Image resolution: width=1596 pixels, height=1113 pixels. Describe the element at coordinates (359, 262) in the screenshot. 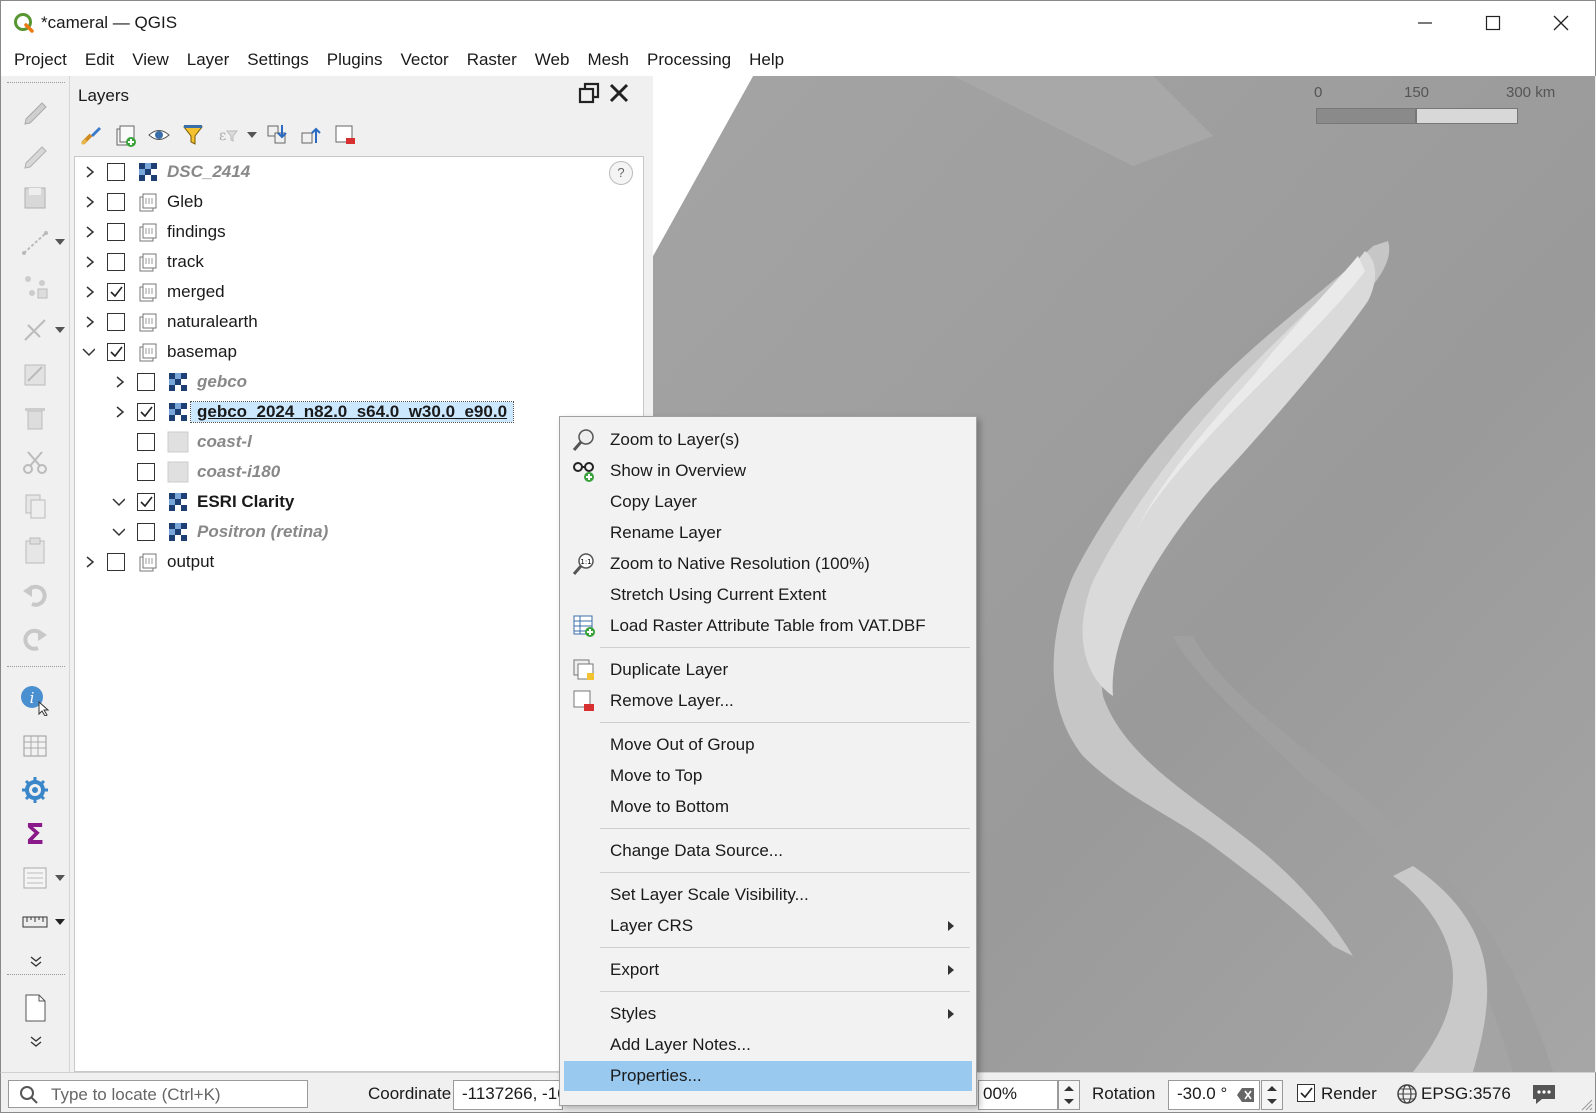

I see `layer-row: track` at that location.